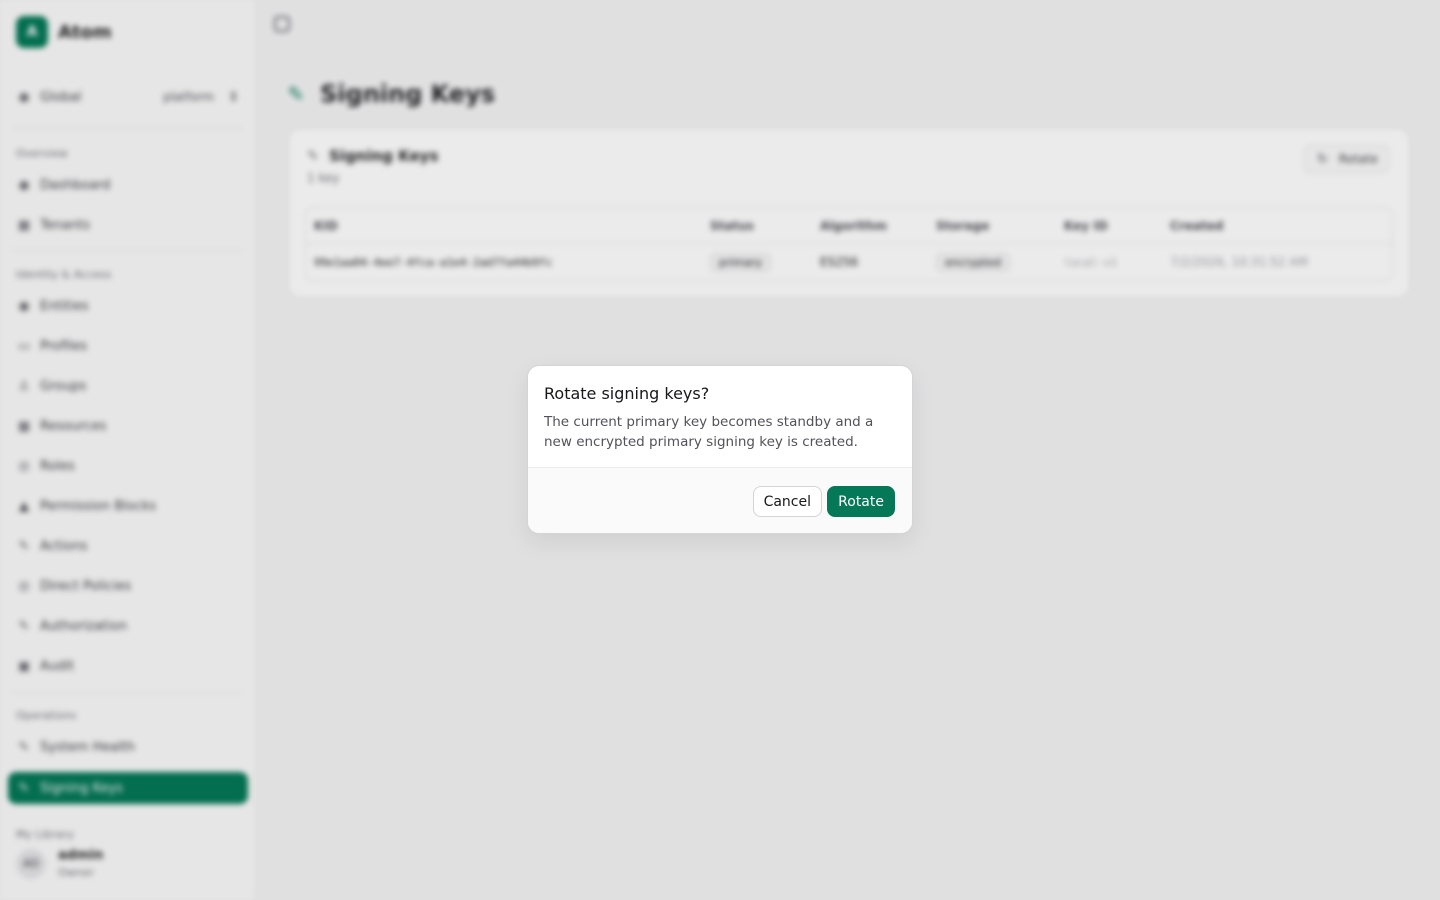 The width and height of the screenshot is (1440, 900). I want to click on dialog-footer: Cancel Rotate, so click(720, 500).